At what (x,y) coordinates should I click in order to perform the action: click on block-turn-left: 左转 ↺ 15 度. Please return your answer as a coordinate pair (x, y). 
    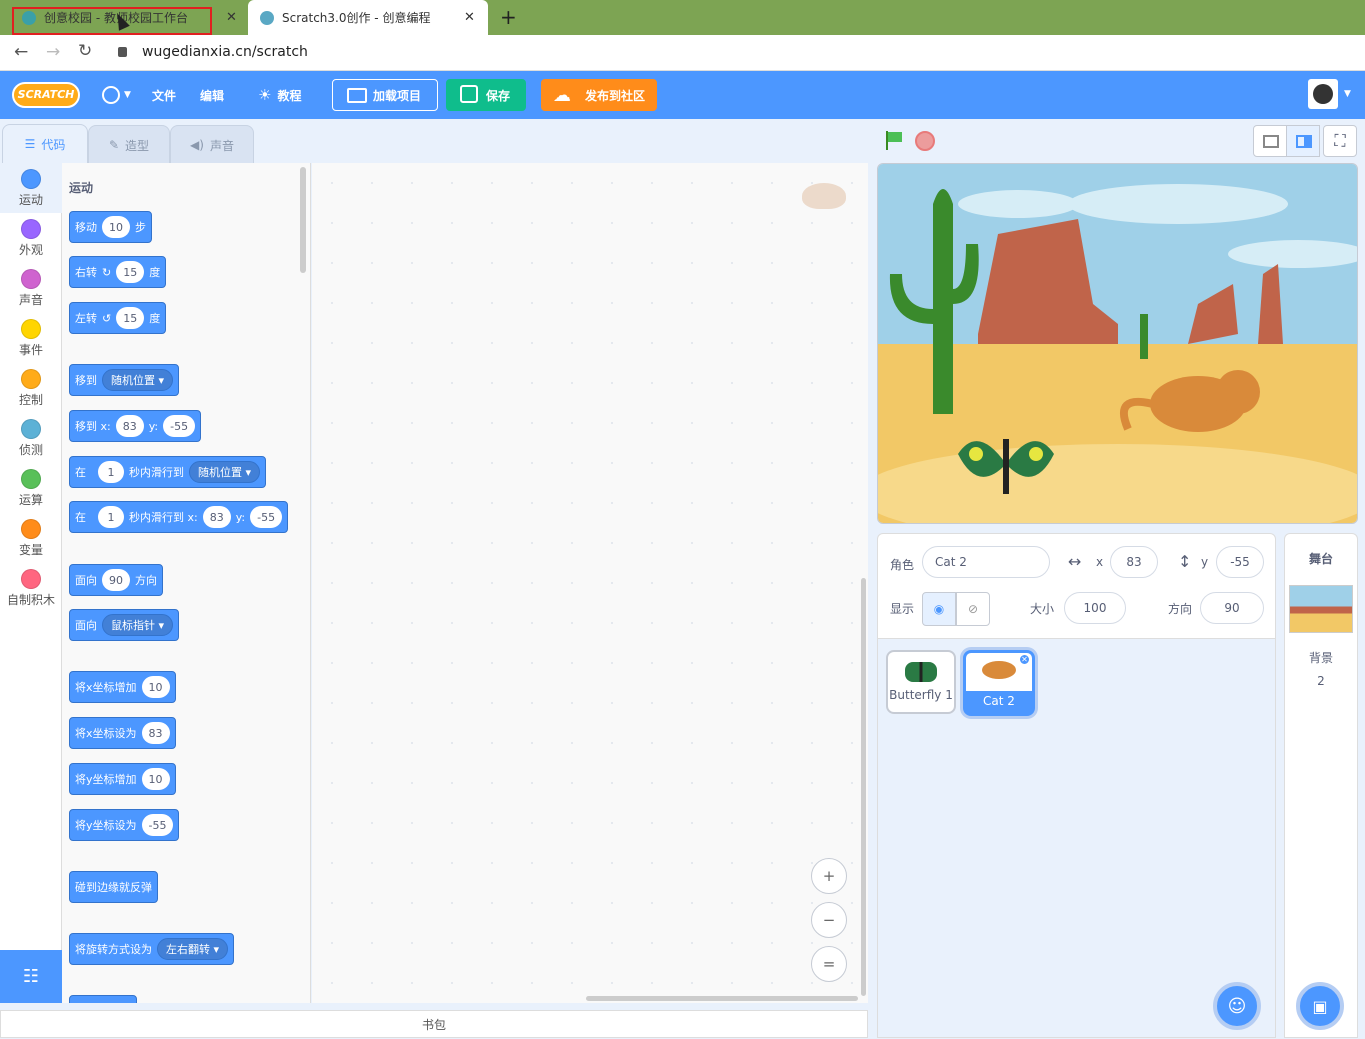
    Looking at the image, I should click on (118, 318).